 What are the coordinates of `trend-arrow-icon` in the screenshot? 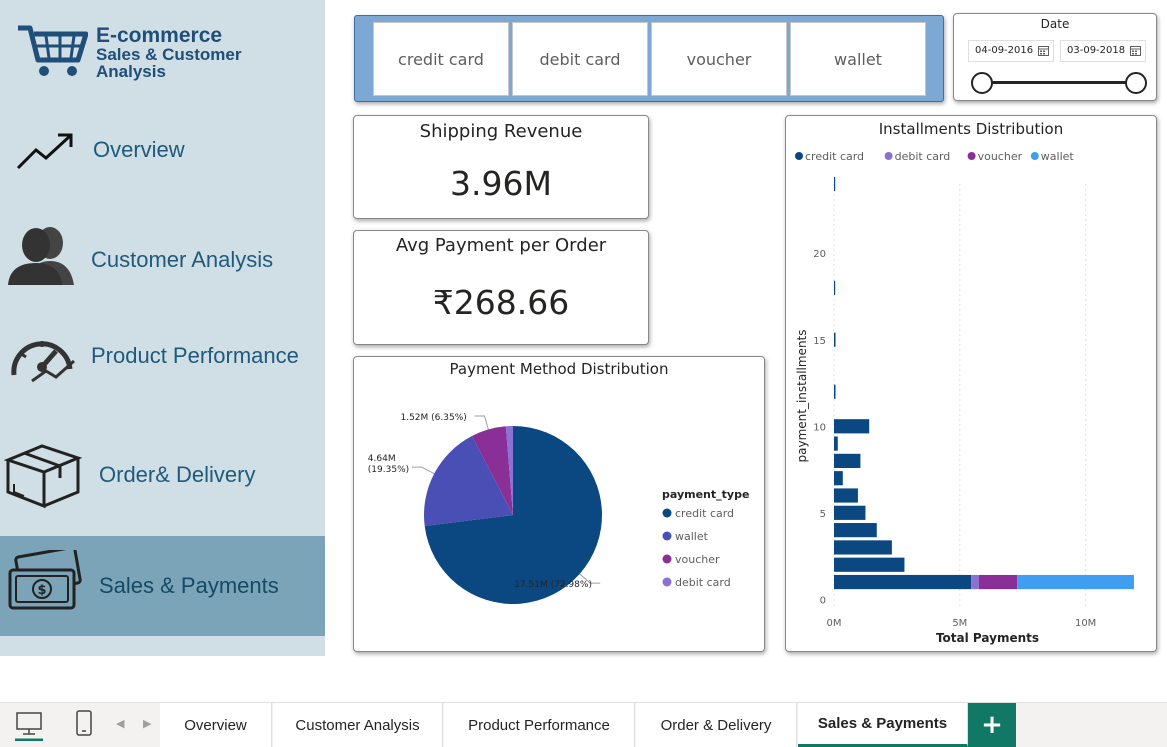 It's located at (44, 151).